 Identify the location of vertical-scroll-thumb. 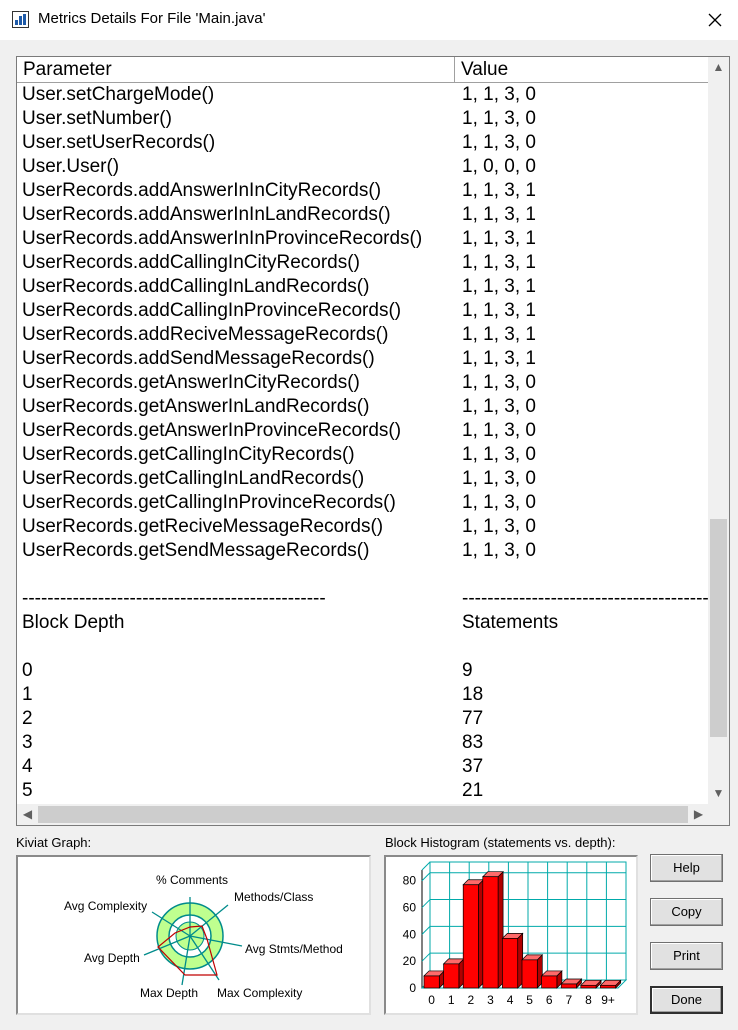
(718, 628).